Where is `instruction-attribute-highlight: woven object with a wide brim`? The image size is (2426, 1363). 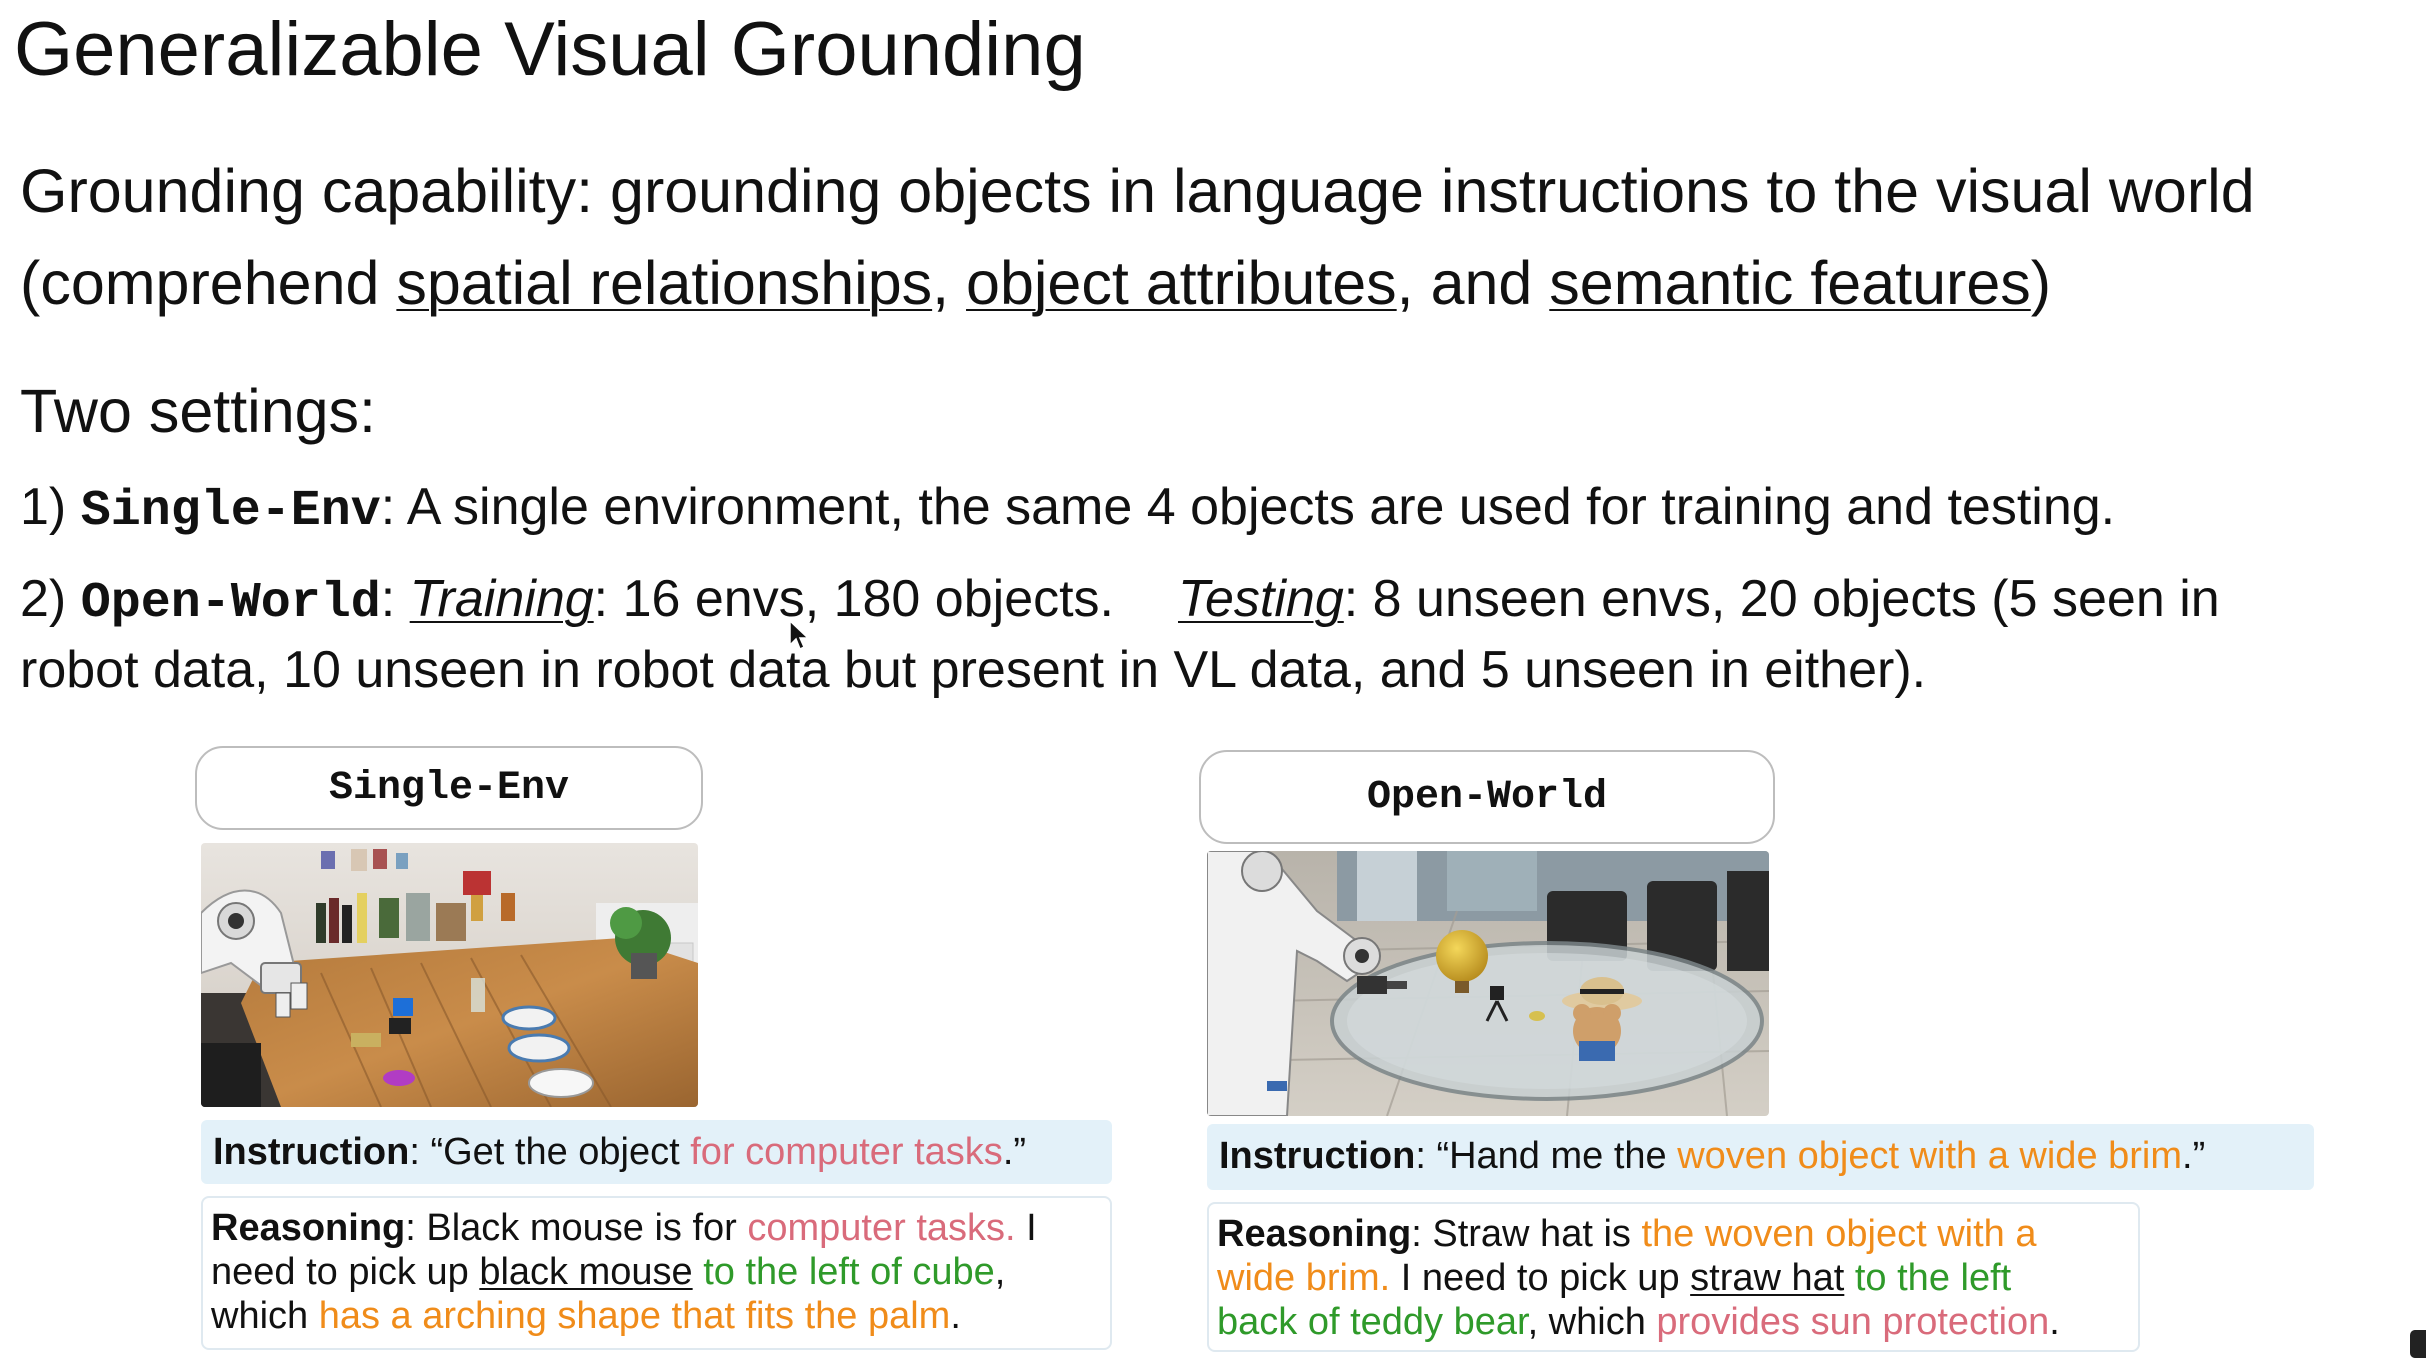
instruction-attribute-highlight: woven object with a wide brim is located at coordinates (1930, 1156).